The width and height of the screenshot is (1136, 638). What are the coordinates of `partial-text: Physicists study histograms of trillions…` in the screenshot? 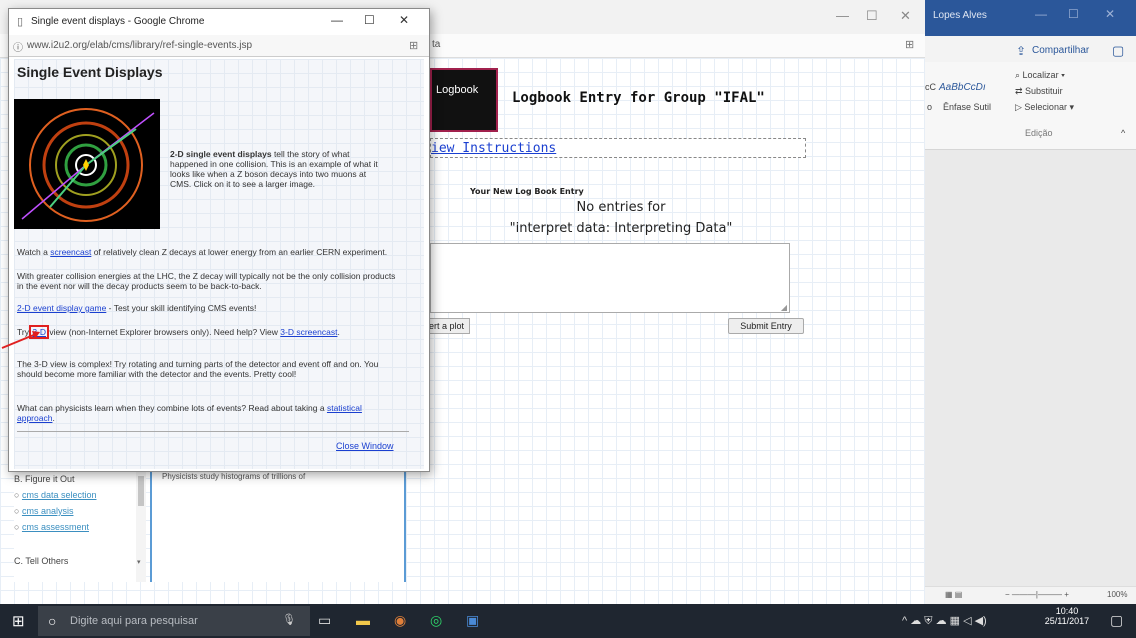 It's located at (234, 476).